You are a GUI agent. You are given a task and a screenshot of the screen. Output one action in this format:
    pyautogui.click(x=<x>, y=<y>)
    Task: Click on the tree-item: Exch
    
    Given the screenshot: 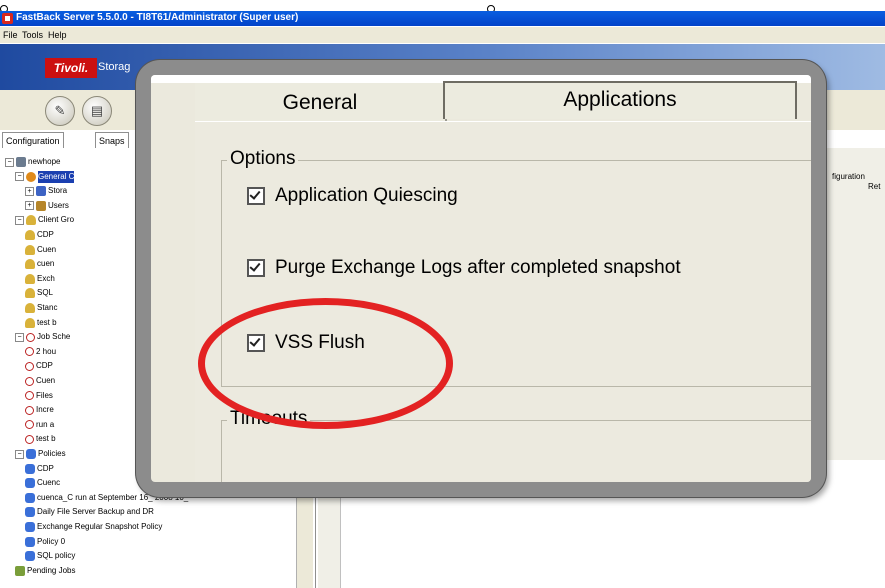 What is the action you would take?
    pyautogui.click(x=40, y=279)
    